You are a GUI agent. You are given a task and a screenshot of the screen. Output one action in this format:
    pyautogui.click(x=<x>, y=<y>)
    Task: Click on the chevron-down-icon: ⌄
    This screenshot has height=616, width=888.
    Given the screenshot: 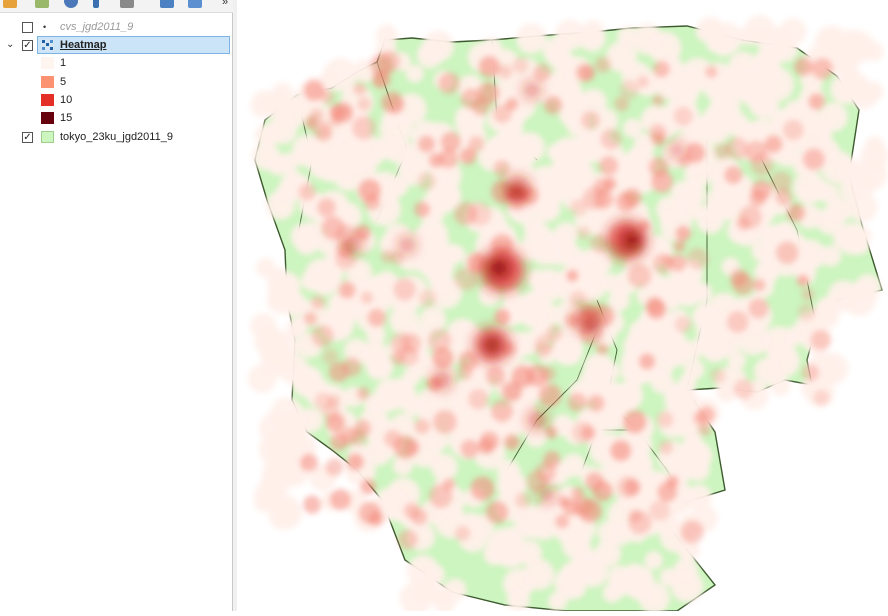 What is the action you would take?
    pyautogui.click(x=10, y=45)
    